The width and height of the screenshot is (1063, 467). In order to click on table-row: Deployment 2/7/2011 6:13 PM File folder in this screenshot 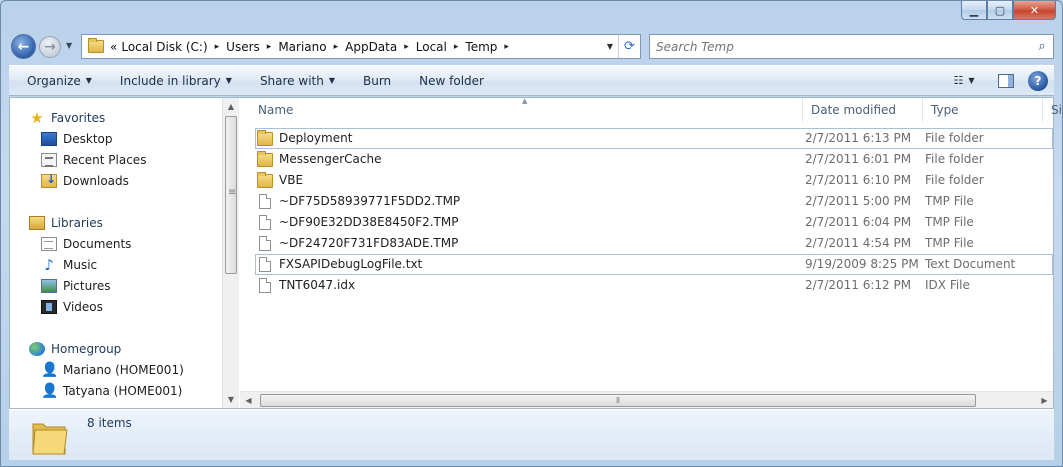, I will do `click(654, 138)`.